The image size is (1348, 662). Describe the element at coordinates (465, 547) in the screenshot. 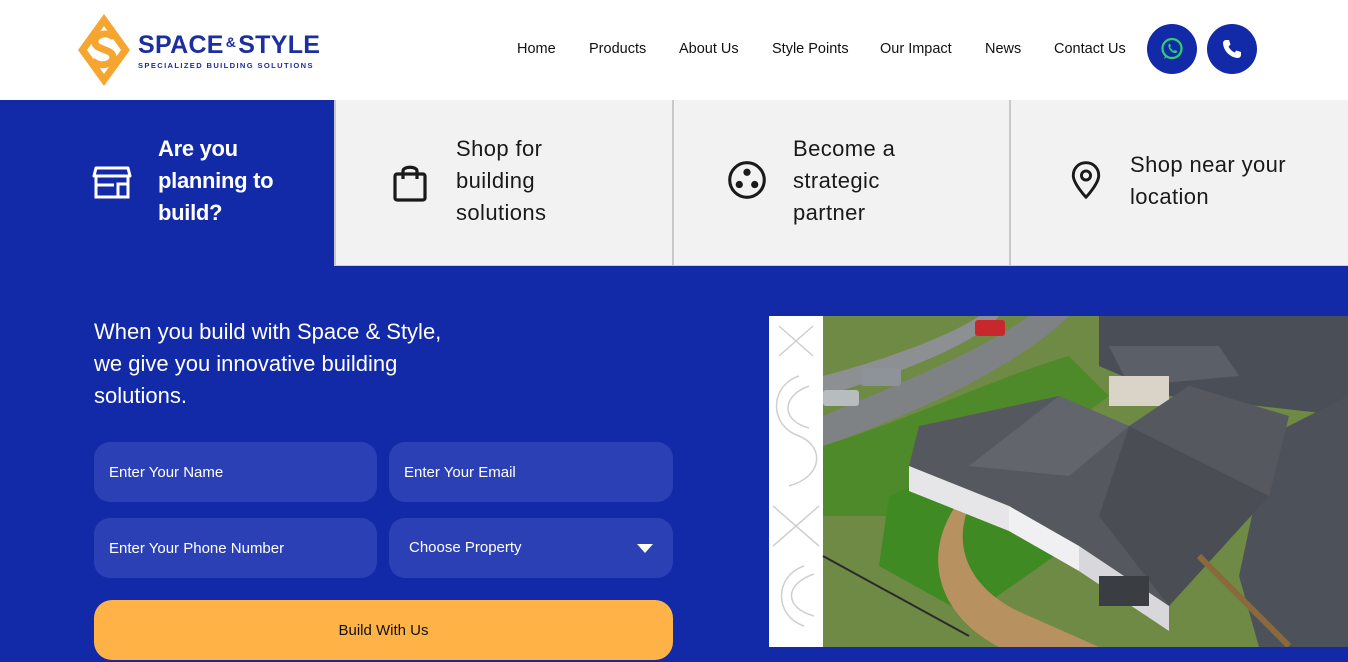

I see `property-select-value: Choose Property` at that location.